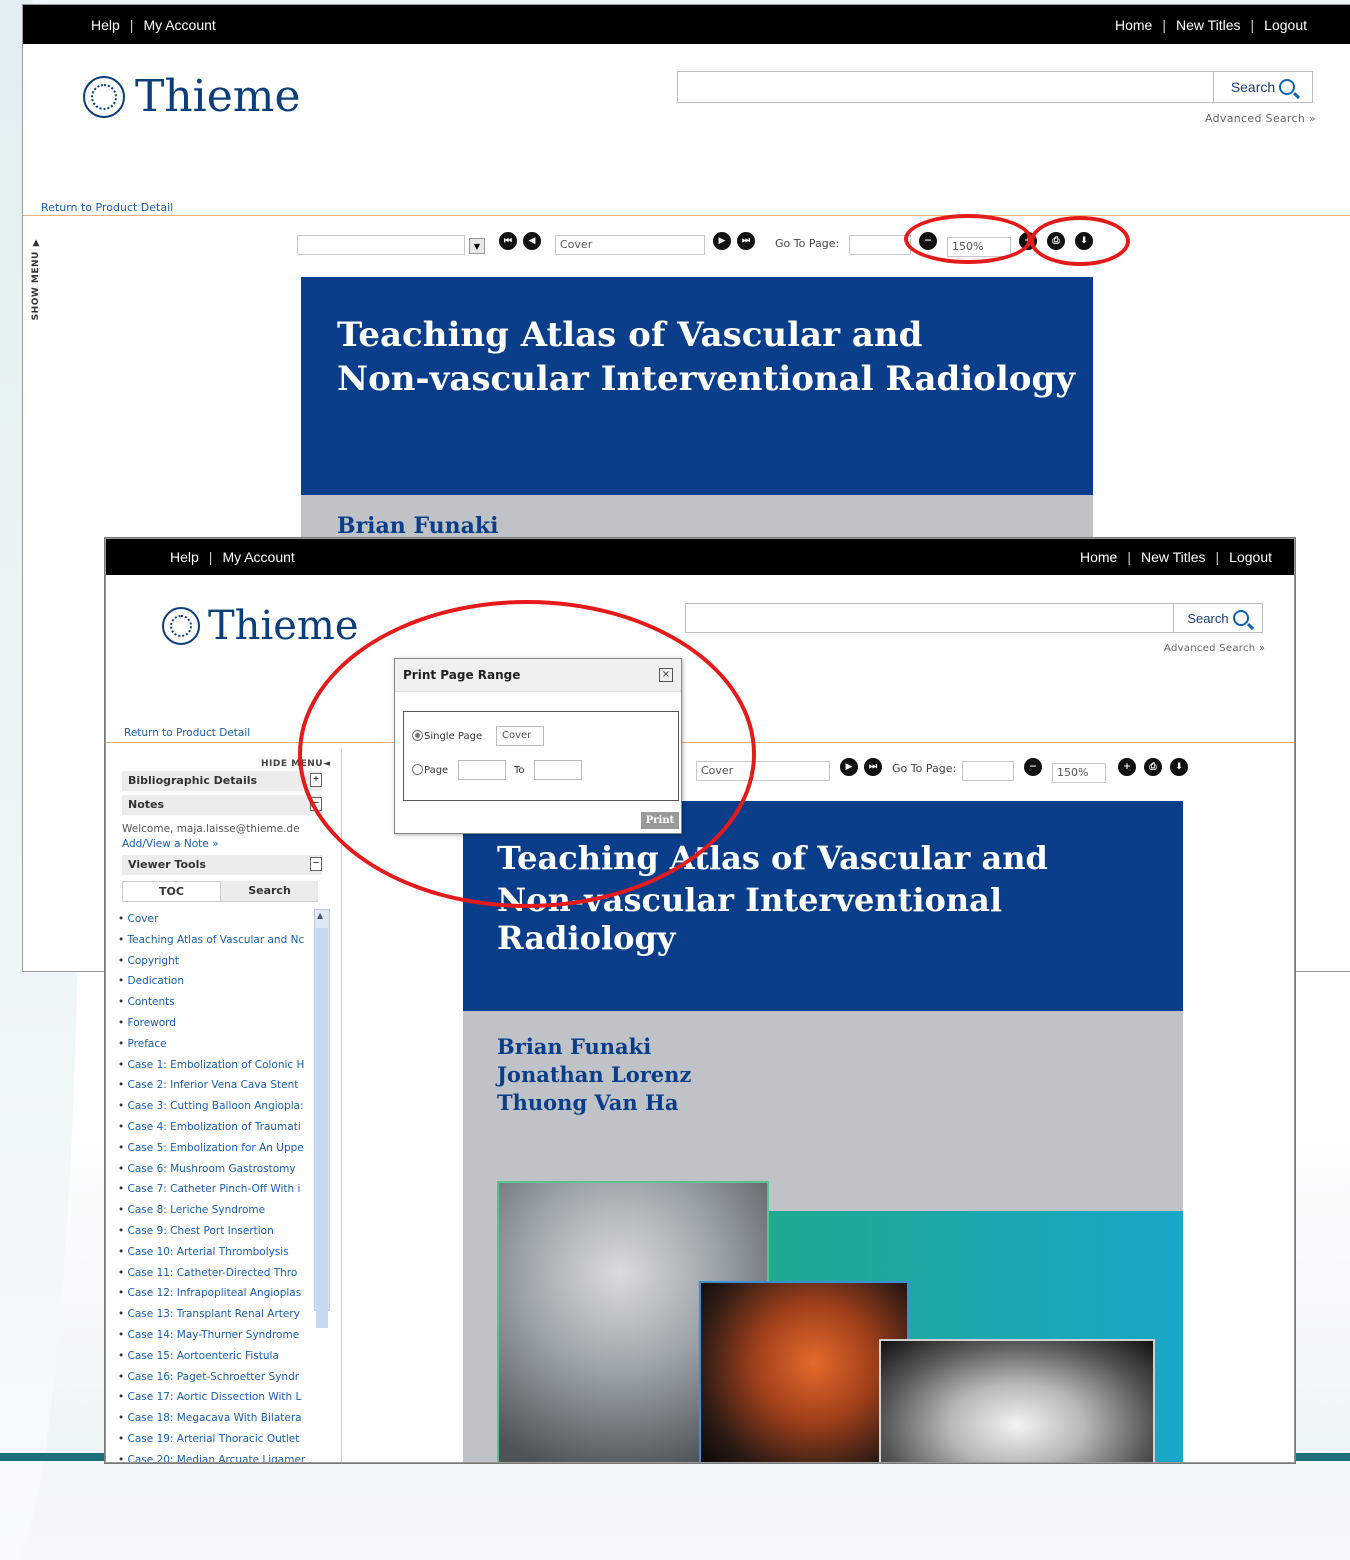  Describe the element at coordinates (170, 844) in the screenshot. I see `add-note-link: Add/View a Note »` at that location.